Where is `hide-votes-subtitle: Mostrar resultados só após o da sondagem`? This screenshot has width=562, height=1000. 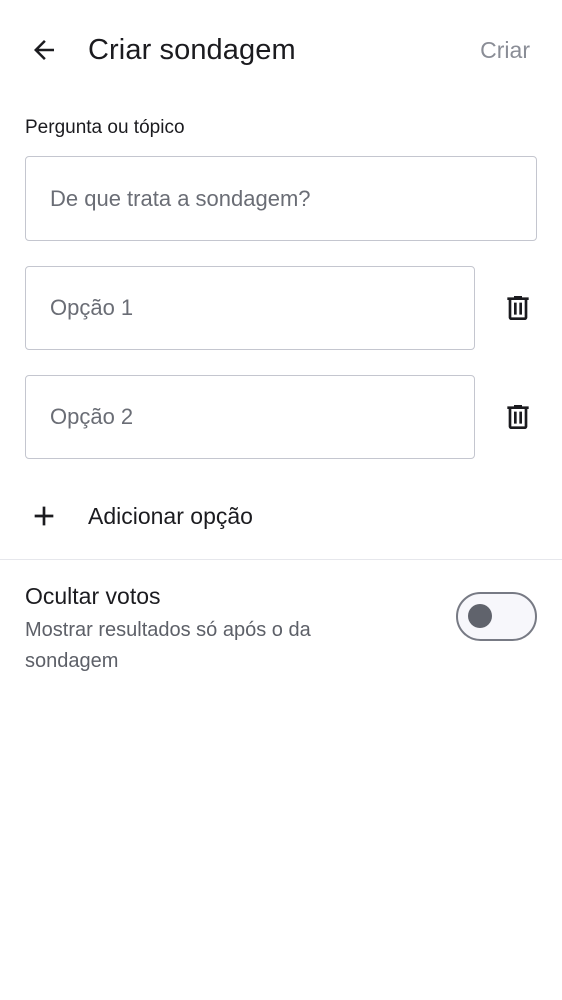 hide-votes-subtitle: Mostrar resultados só após o da sondagem is located at coordinates (168, 645).